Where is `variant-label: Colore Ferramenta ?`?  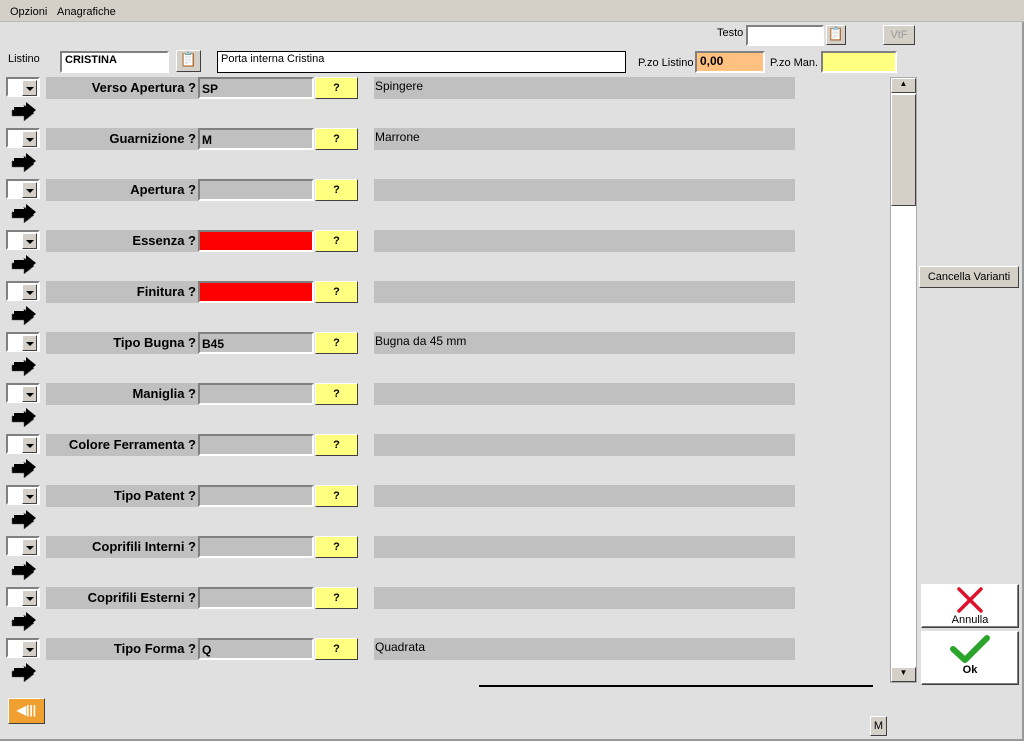
variant-label: Colore Ferramenta ? is located at coordinates (122, 445).